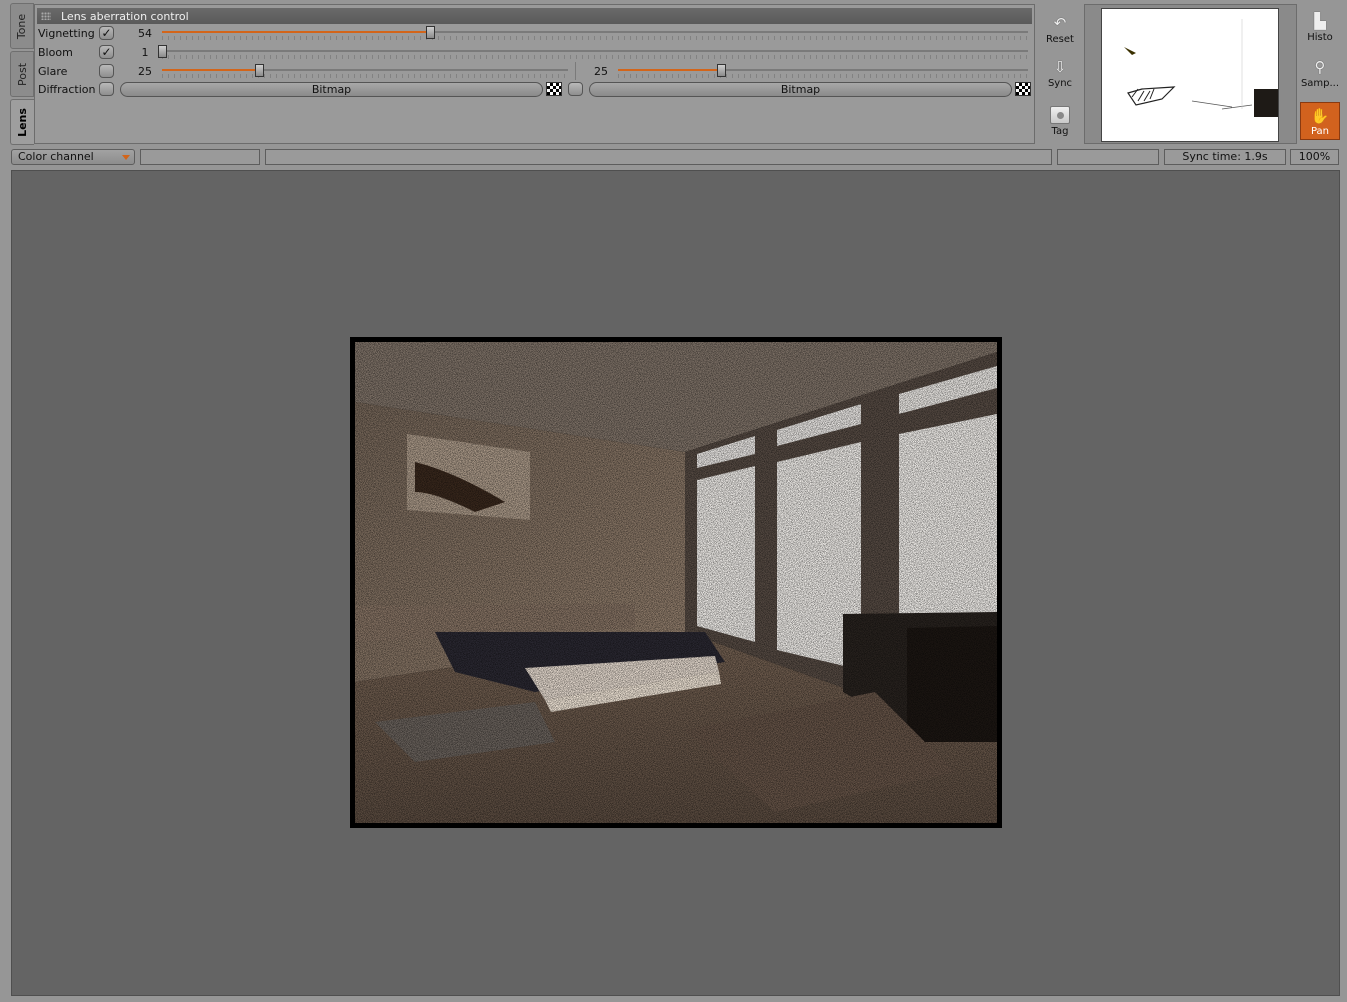 The height and width of the screenshot is (1002, 1347). What do you see at coordinates (67, 89) in the screenshot?
I see `diffraction-label: Diffraction` at bounding box center [67, 89].